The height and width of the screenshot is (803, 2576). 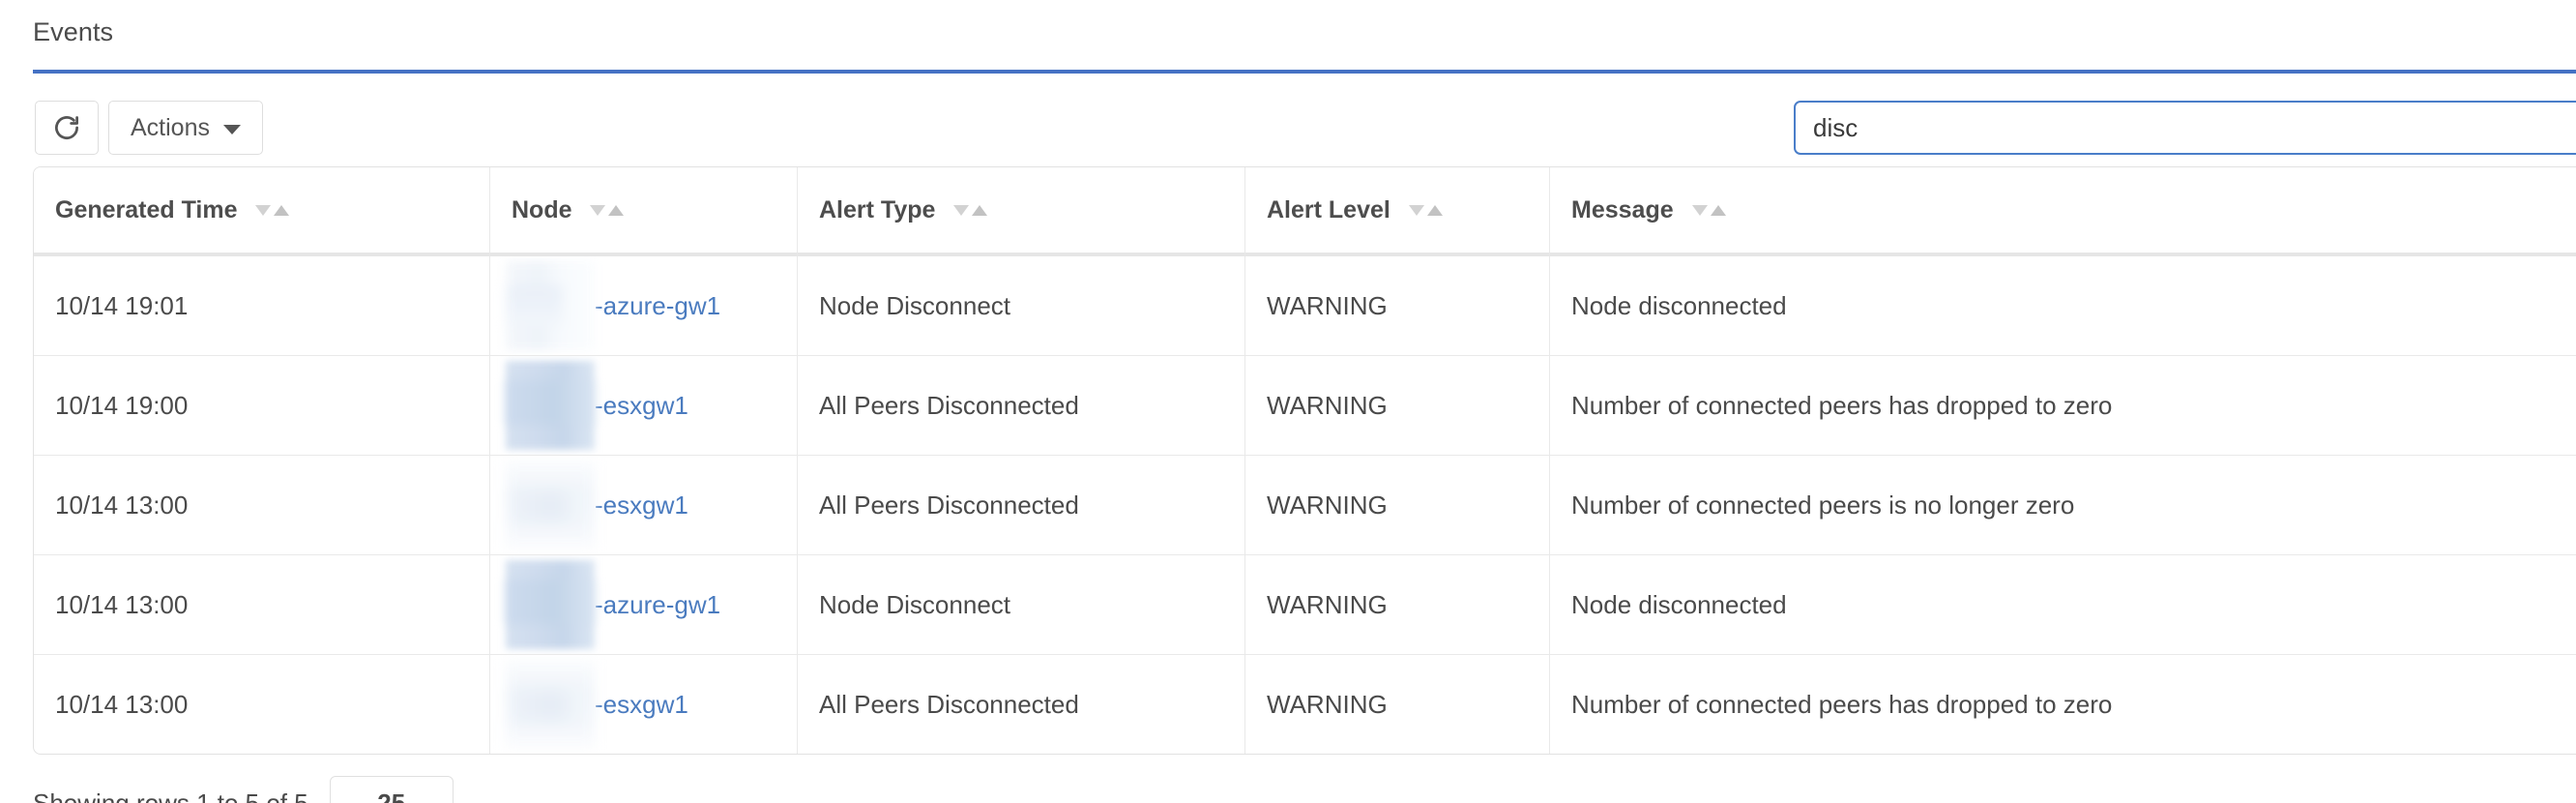 What do you see at coordinates (231, 129) in the screenshot?
I see `caret-down-icon` at bounding box center [231, 129].